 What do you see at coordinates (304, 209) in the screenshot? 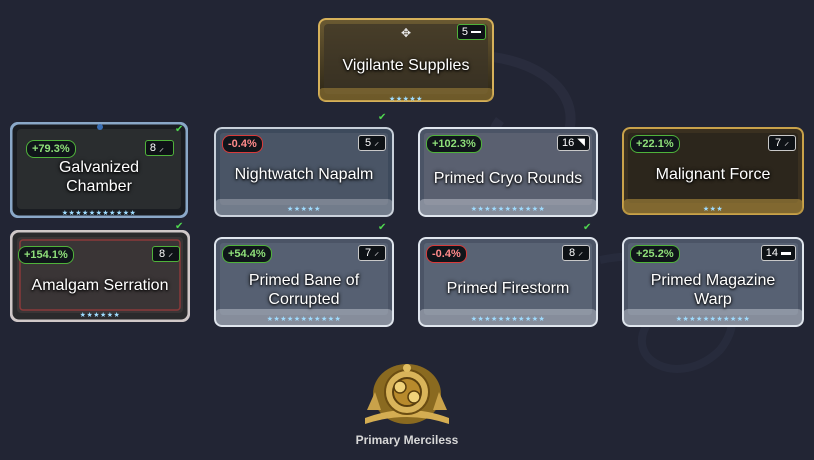
I see `mod-rank-stars: ★★★★★` at bounding box center [304, 209].